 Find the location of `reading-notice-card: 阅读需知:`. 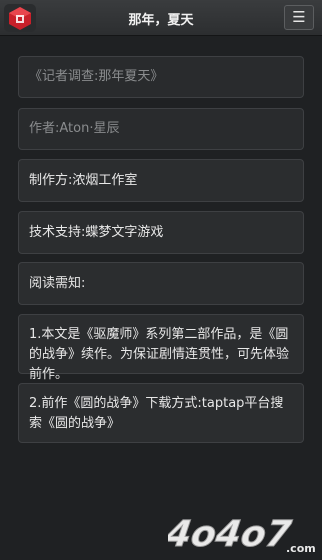

reading-notice-card: 阅读需知: is located at coordinates (161, 283).